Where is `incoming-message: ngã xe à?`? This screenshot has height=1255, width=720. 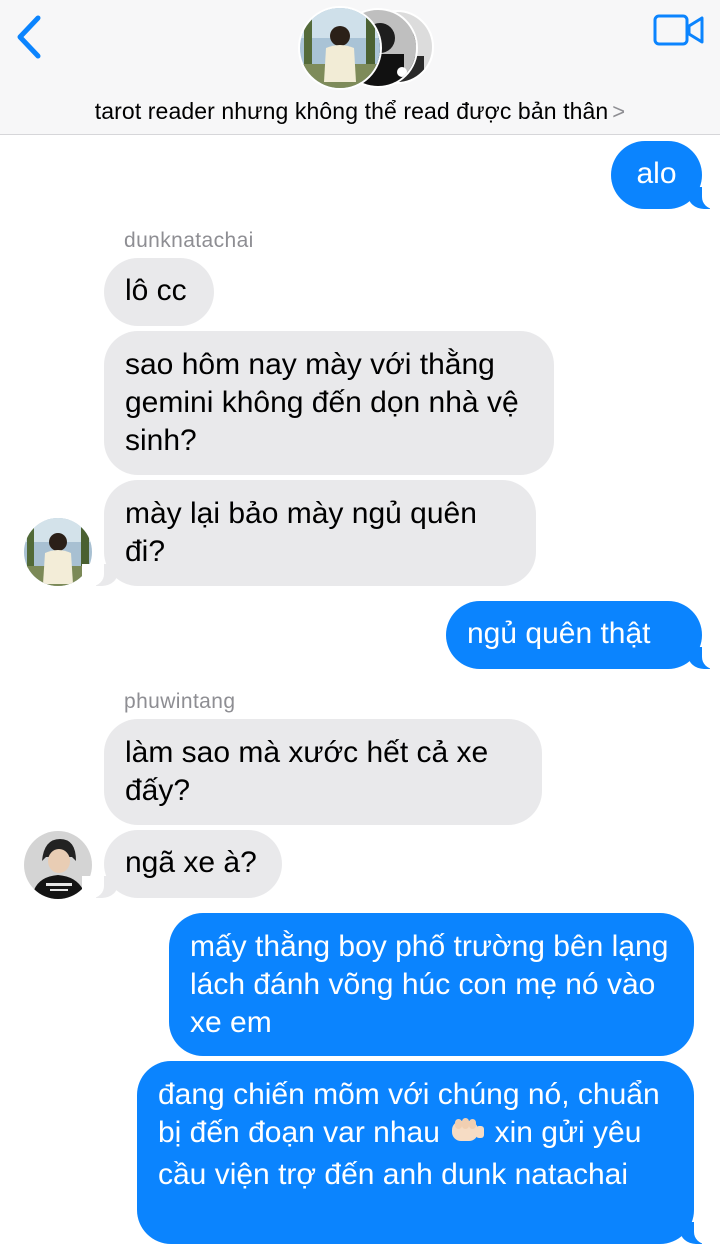 incoming-message: ngã xe à? is located at coordinates (182, 864).